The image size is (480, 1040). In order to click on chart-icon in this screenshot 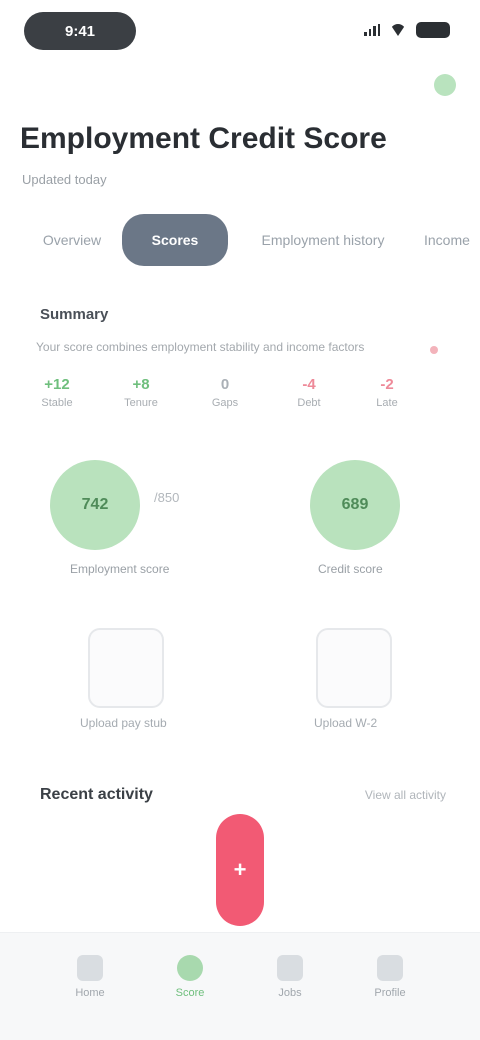, I will do `click(190, 968)`.